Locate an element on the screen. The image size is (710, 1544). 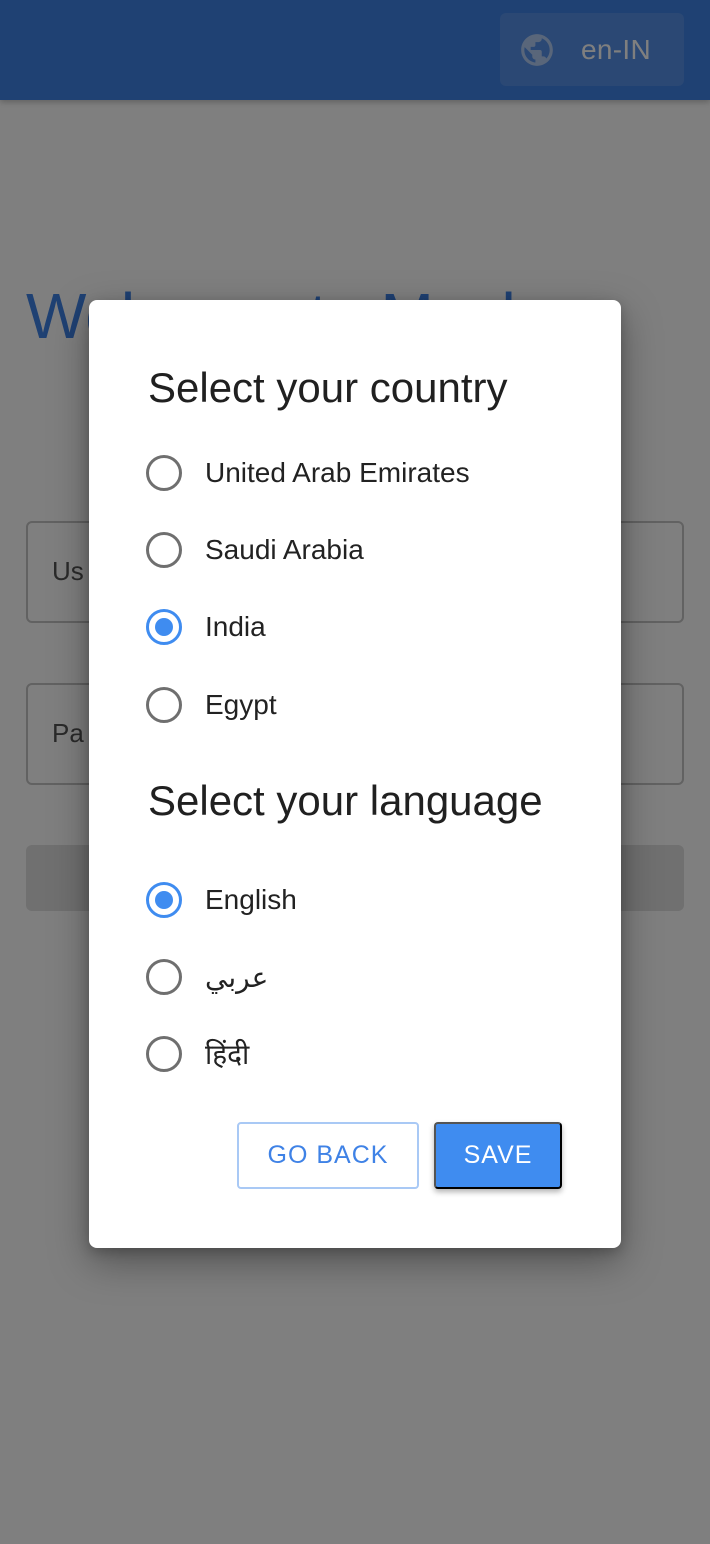
country-option-egypt: Egypt is located at coordinates (211, 705).